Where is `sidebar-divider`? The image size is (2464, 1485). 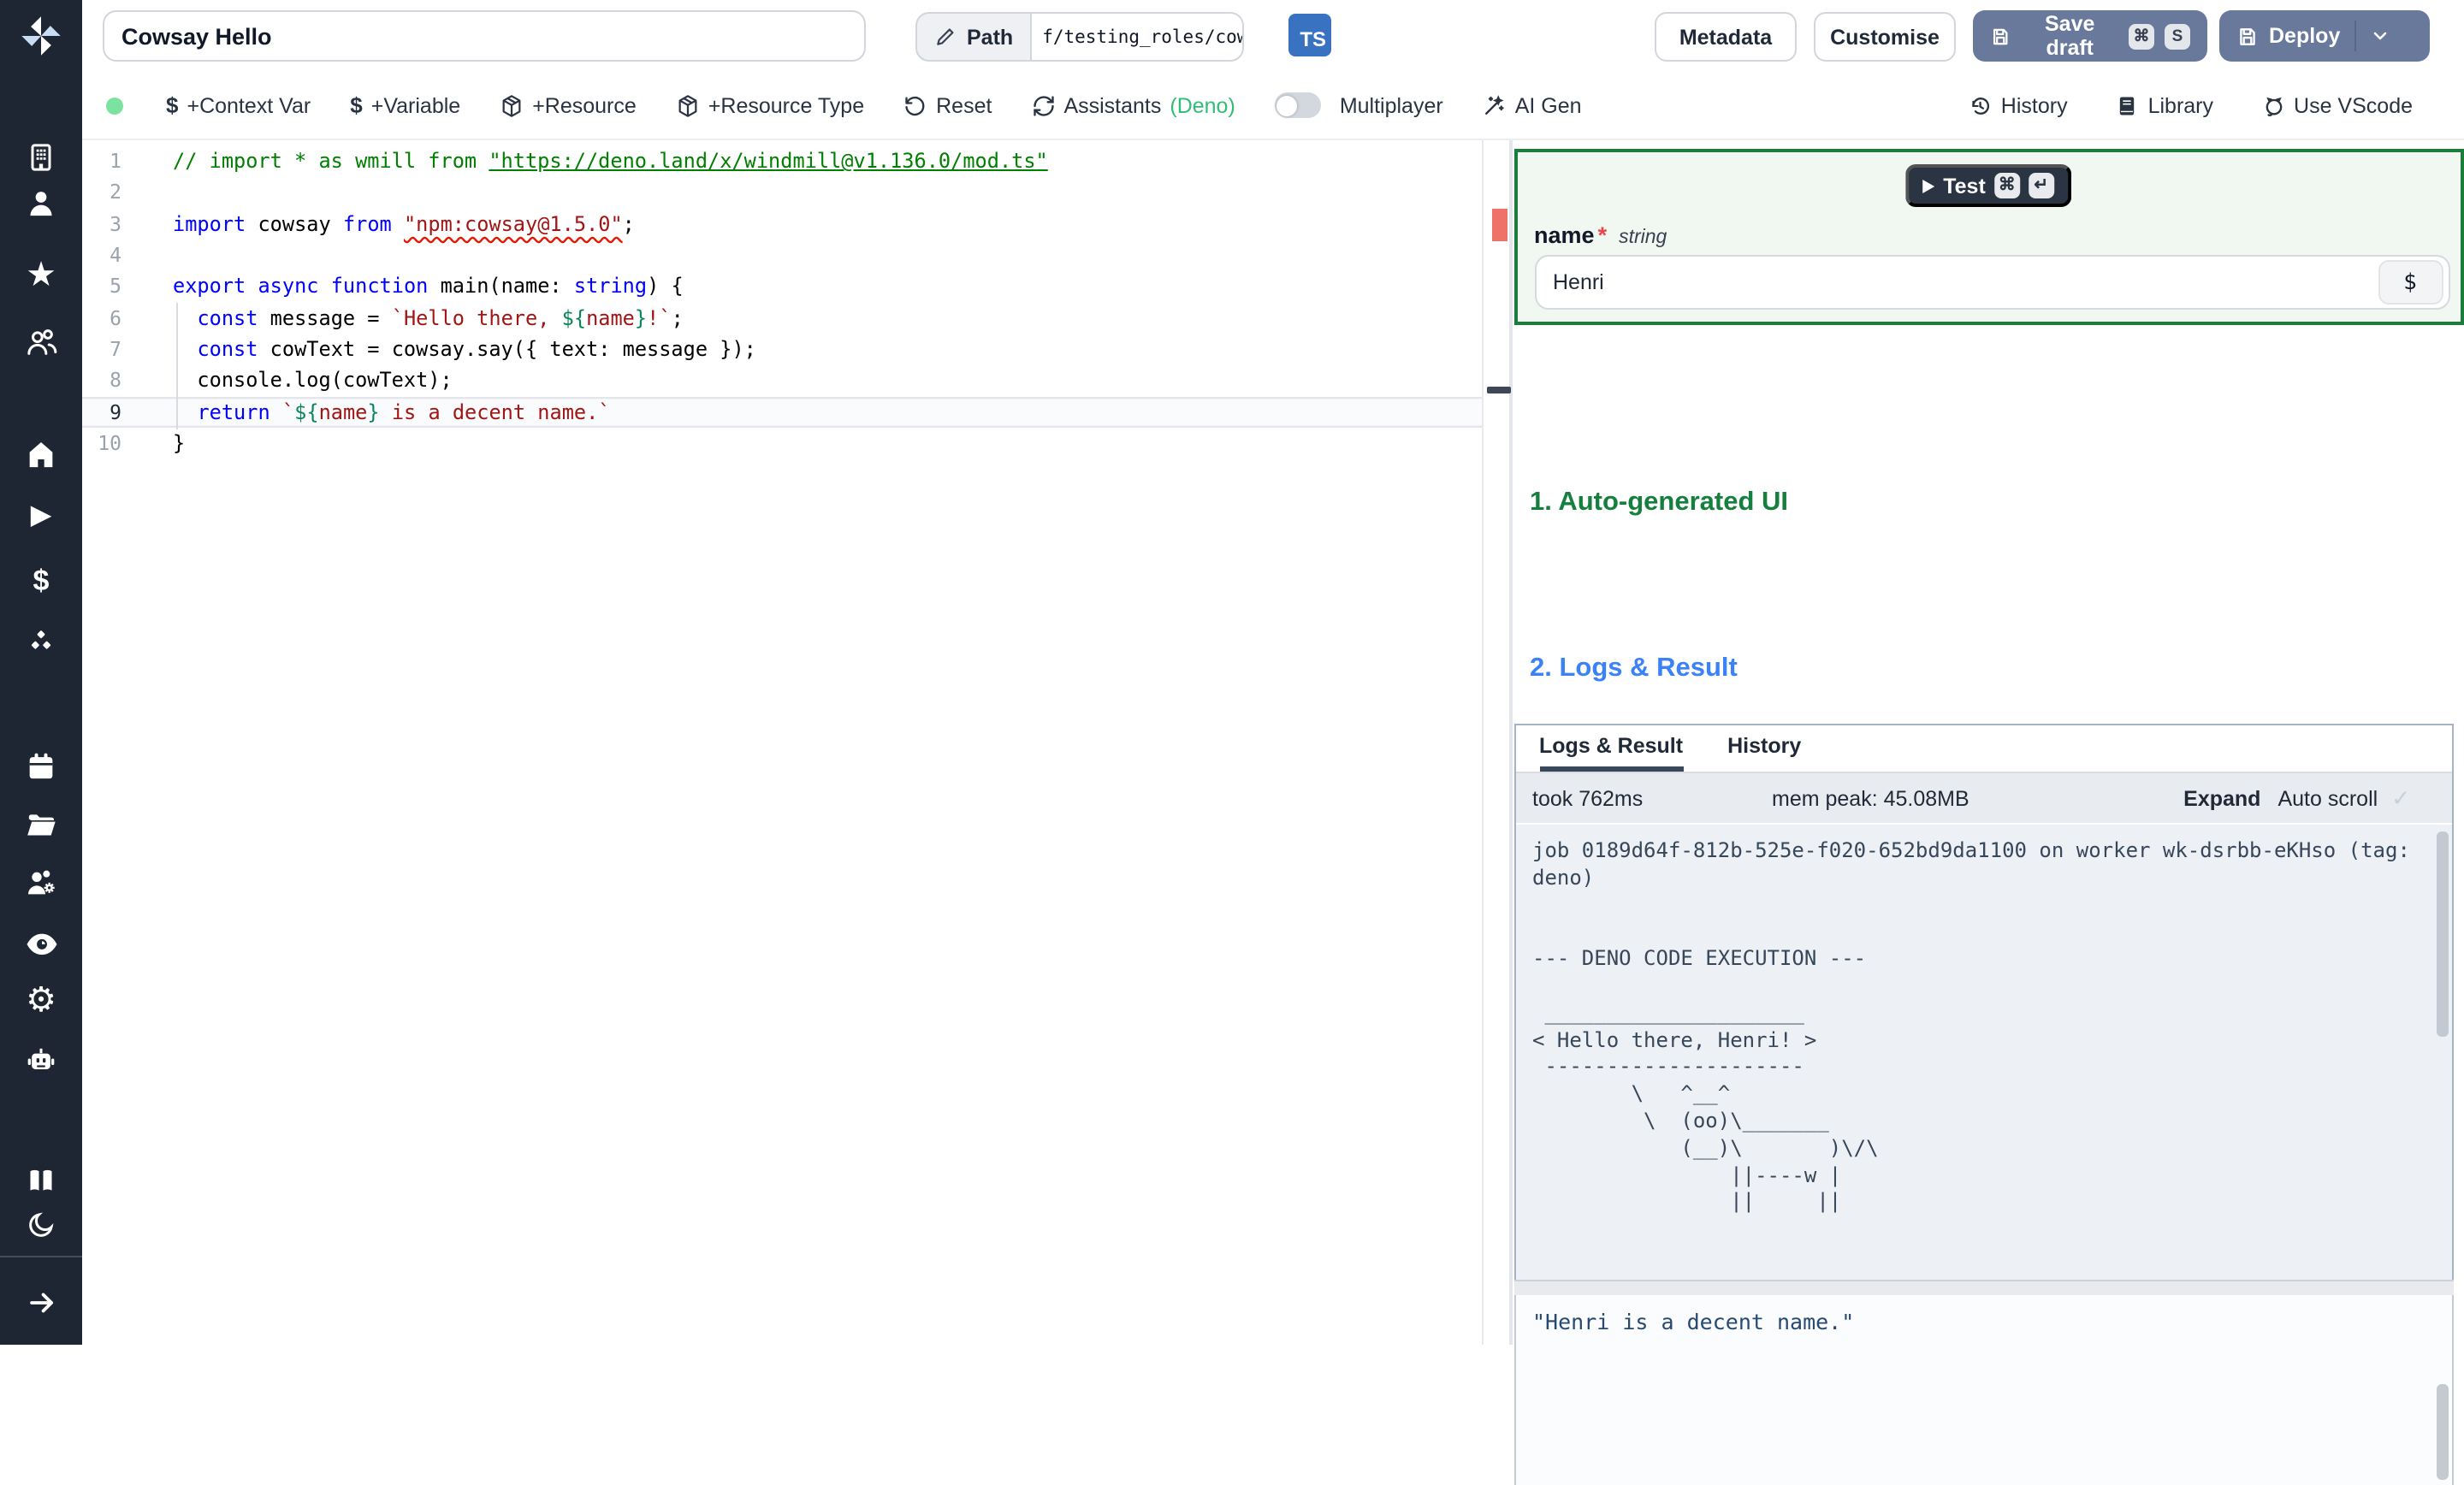 sidebar-divider is located at coordinates (41, 1257).